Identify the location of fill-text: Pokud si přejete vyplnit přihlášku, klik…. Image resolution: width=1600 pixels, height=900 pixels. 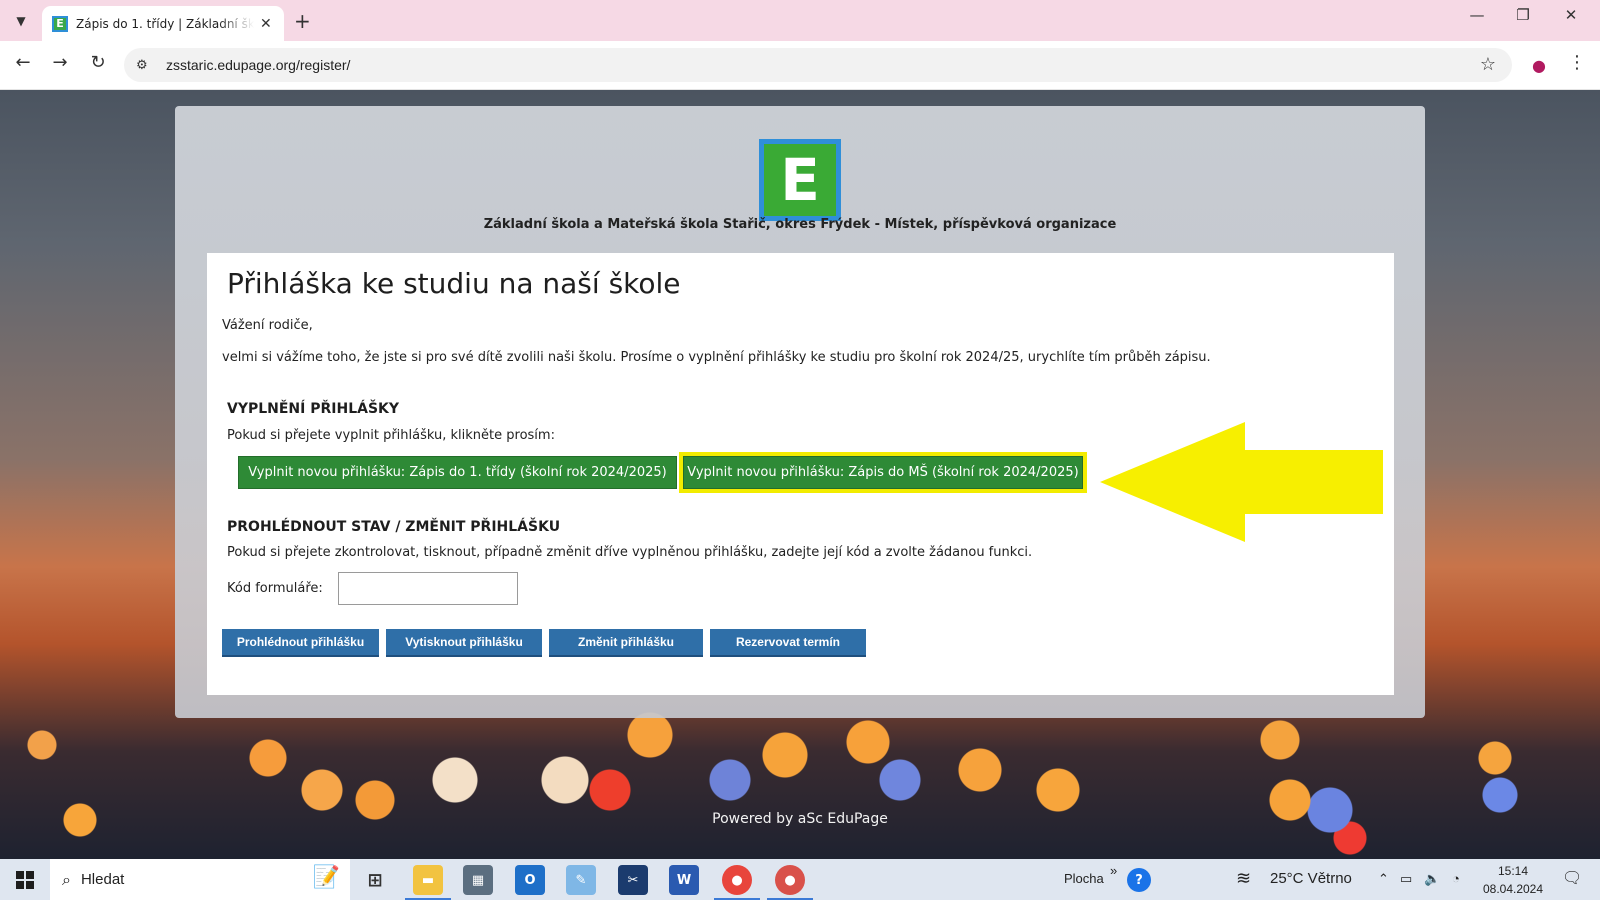
(391, 435).